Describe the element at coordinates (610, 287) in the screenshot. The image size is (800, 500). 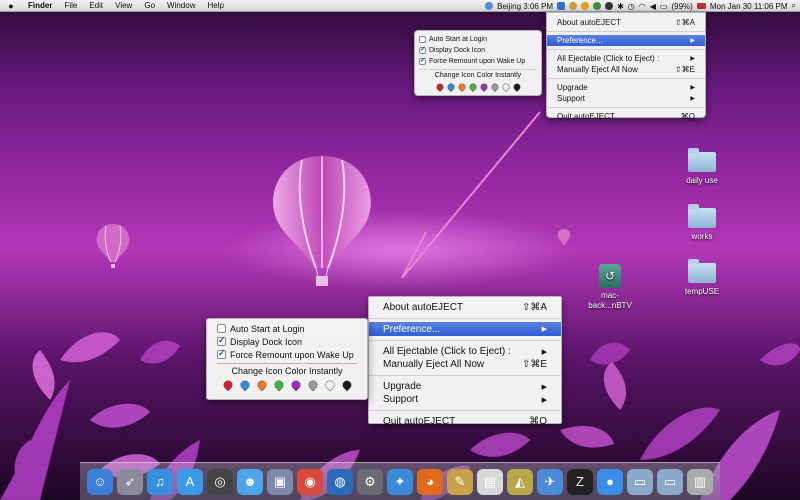
I see `desktop-timemachine-drive: ↺ mac- back...nBTV` at that location.